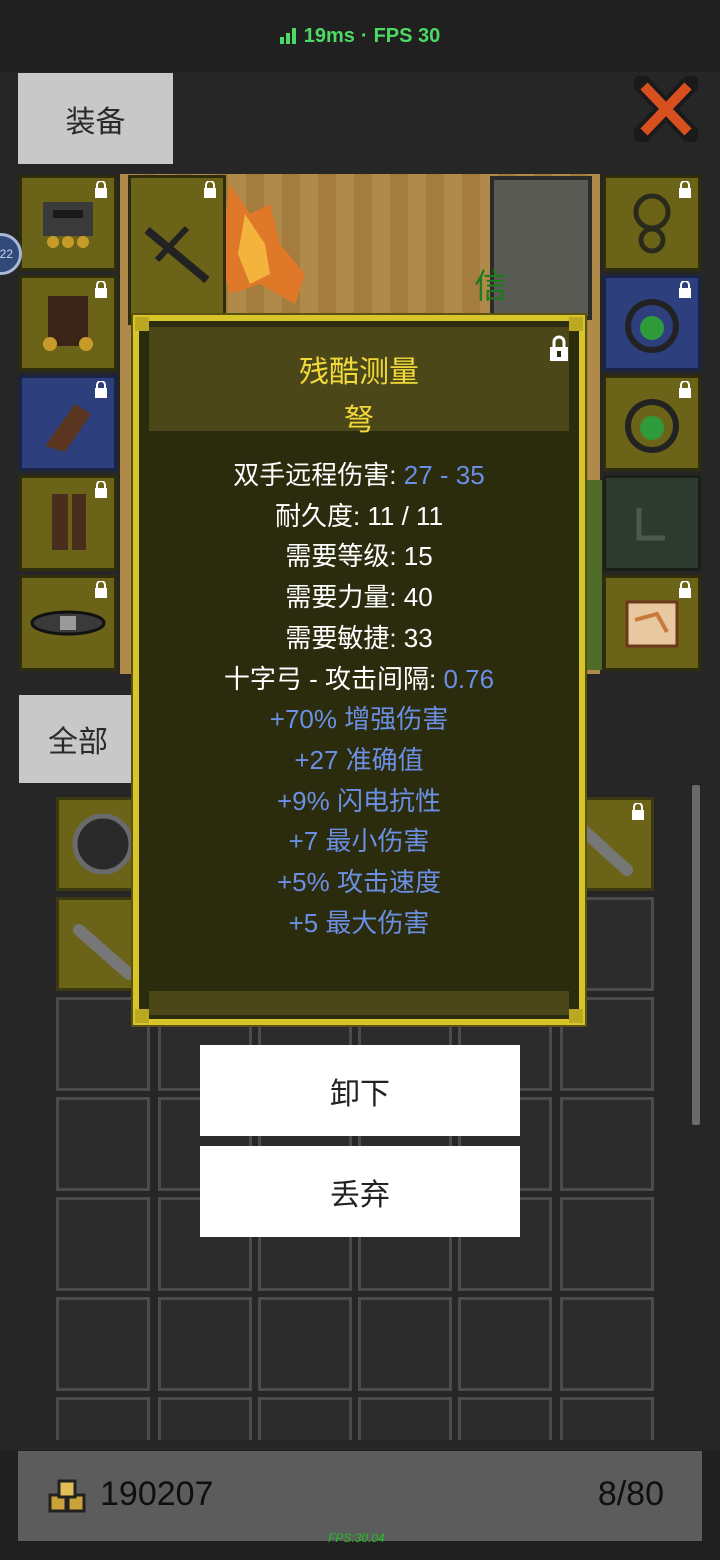 The width and height of the screenshot is (720, 1560). Describe the element at coordinates (359, 597) in the screenshot. I see `stat-line: 需要力量: 40` at that location.